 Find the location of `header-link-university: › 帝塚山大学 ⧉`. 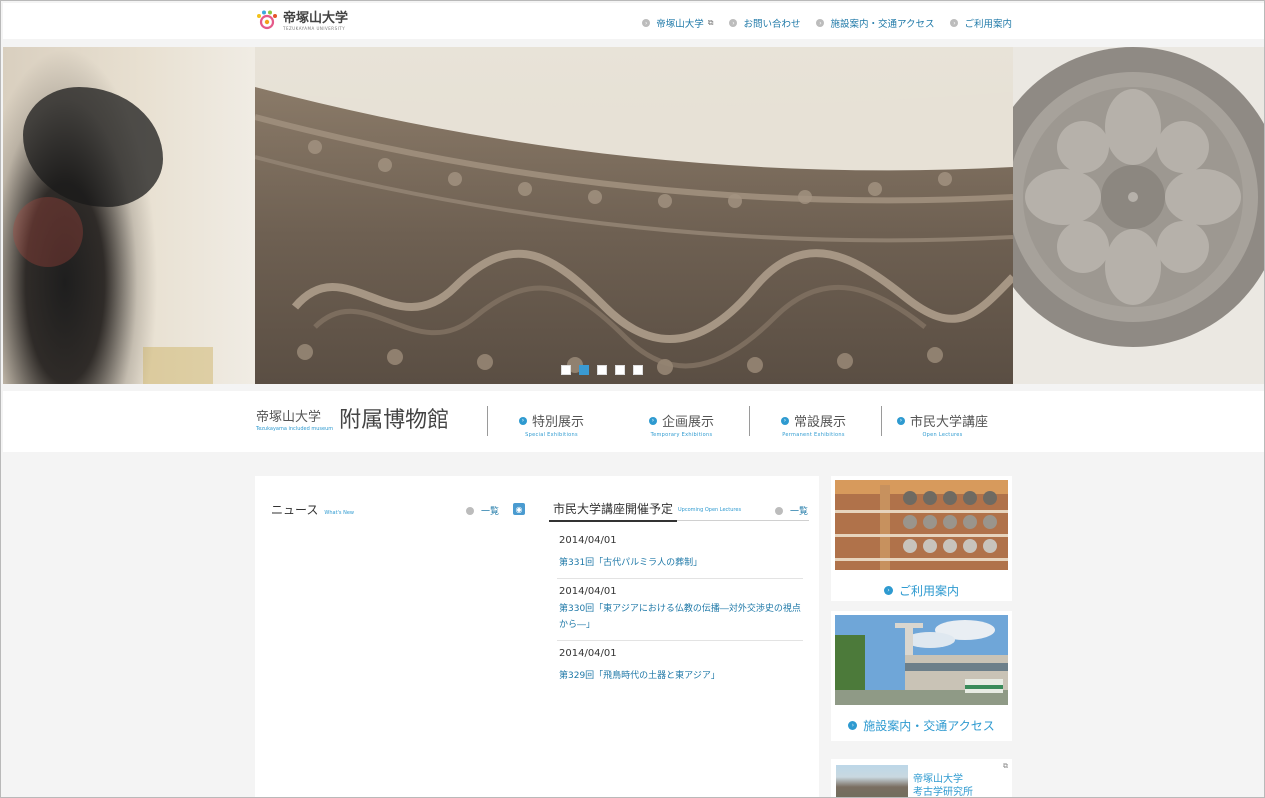

header-link-university: › 帝塚山大学 ⧉ is located at coordinates (677, 23).